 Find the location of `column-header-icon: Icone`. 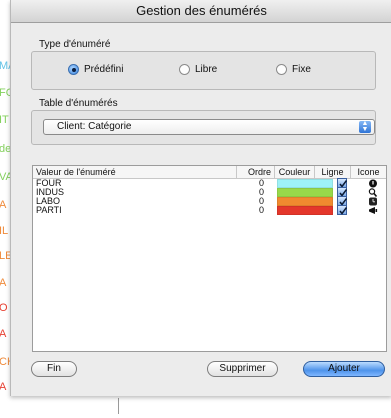

column-header-icon: Icone is located at coordinates (368, 172).